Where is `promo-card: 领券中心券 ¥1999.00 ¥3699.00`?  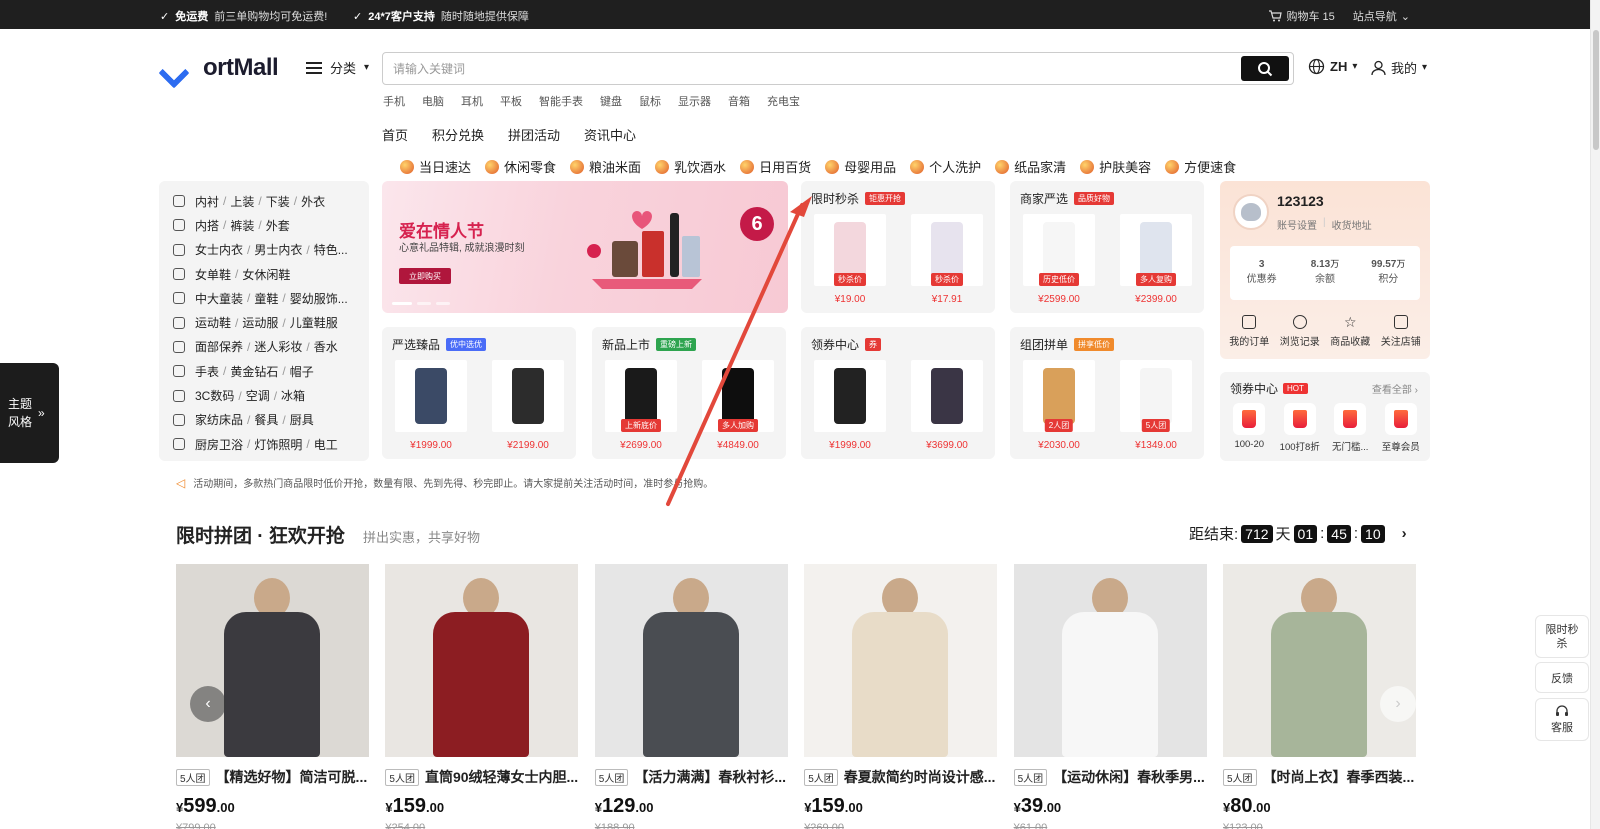 promo-card: 领券中心券 ¥1999.00 ¥3699.00 is located at coordinates (898, 393).